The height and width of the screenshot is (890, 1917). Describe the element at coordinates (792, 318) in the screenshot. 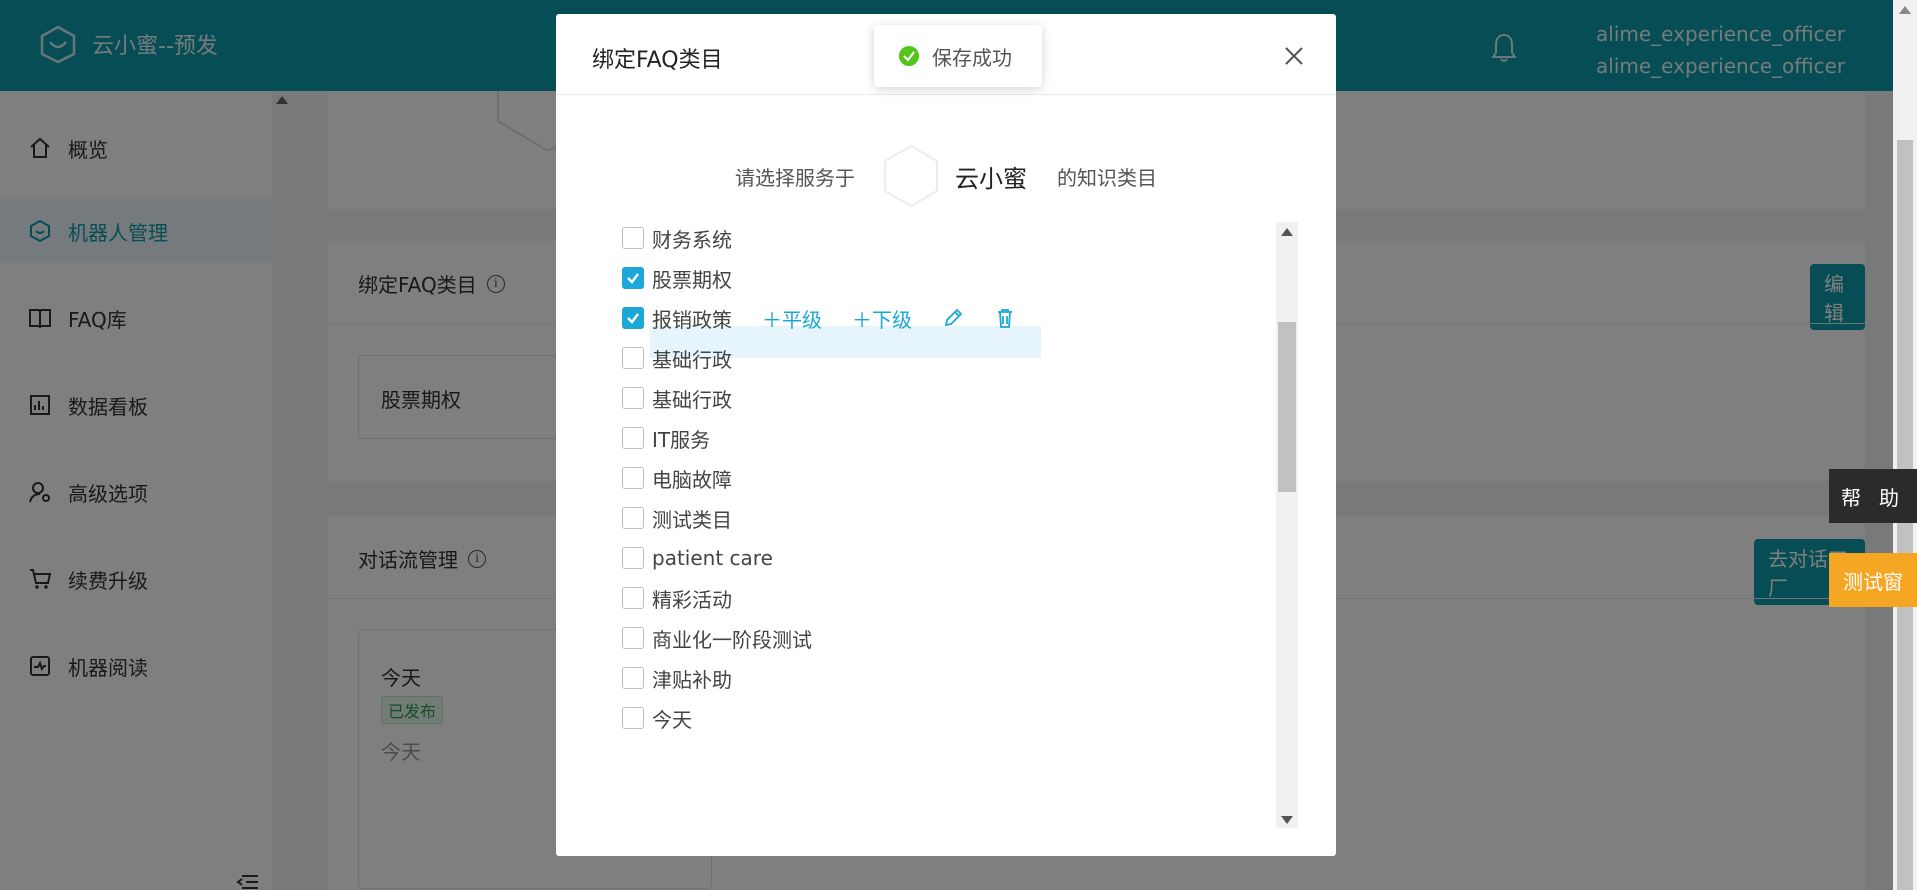

I see `add-sibling-button: ＋平级` at that location.